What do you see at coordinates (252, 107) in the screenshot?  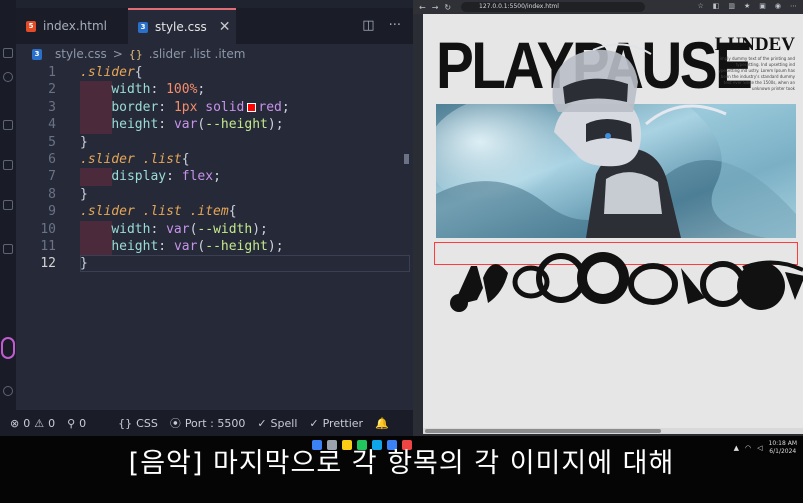 I see `color-swatch-icon` at bounding box center [252, 107].